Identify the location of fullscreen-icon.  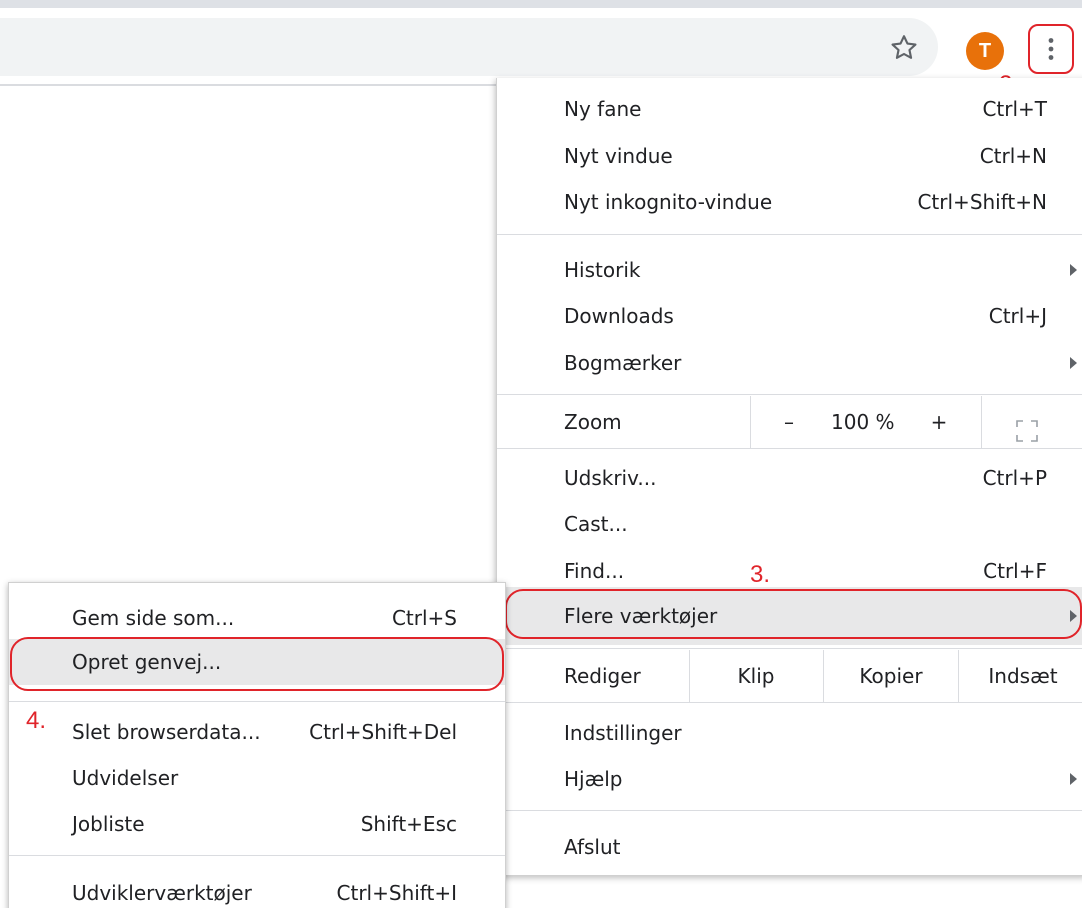
(1027, 426).